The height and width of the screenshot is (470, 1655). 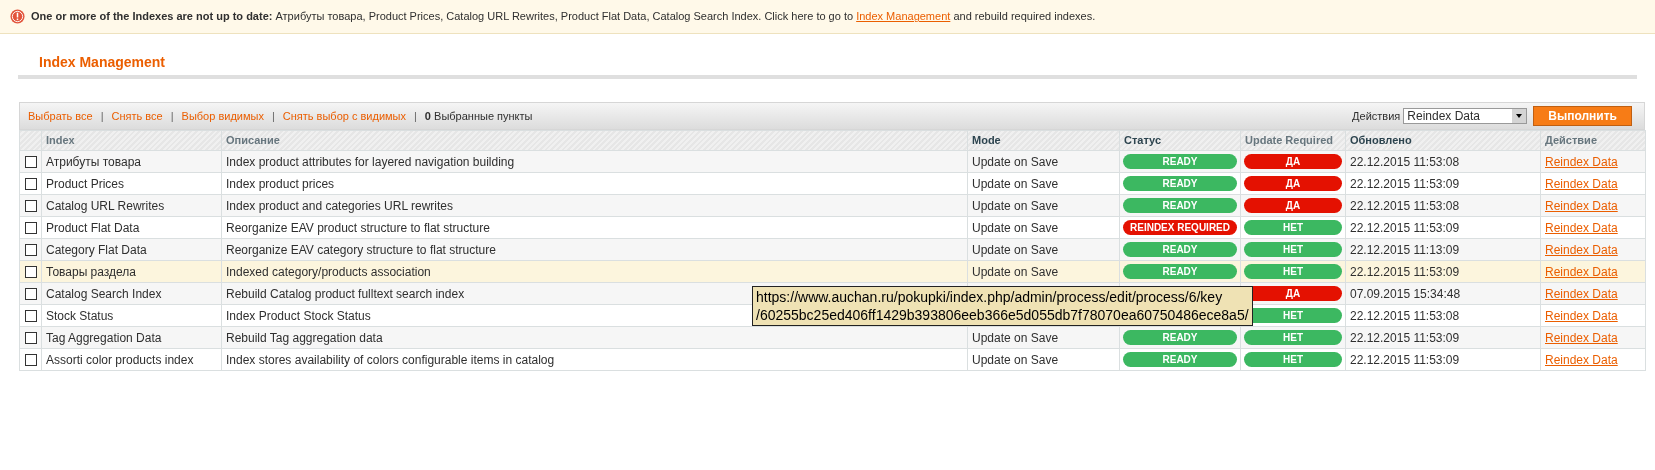 I want to click on massaction-link: Выбрать все, so click(x=60, y=116).